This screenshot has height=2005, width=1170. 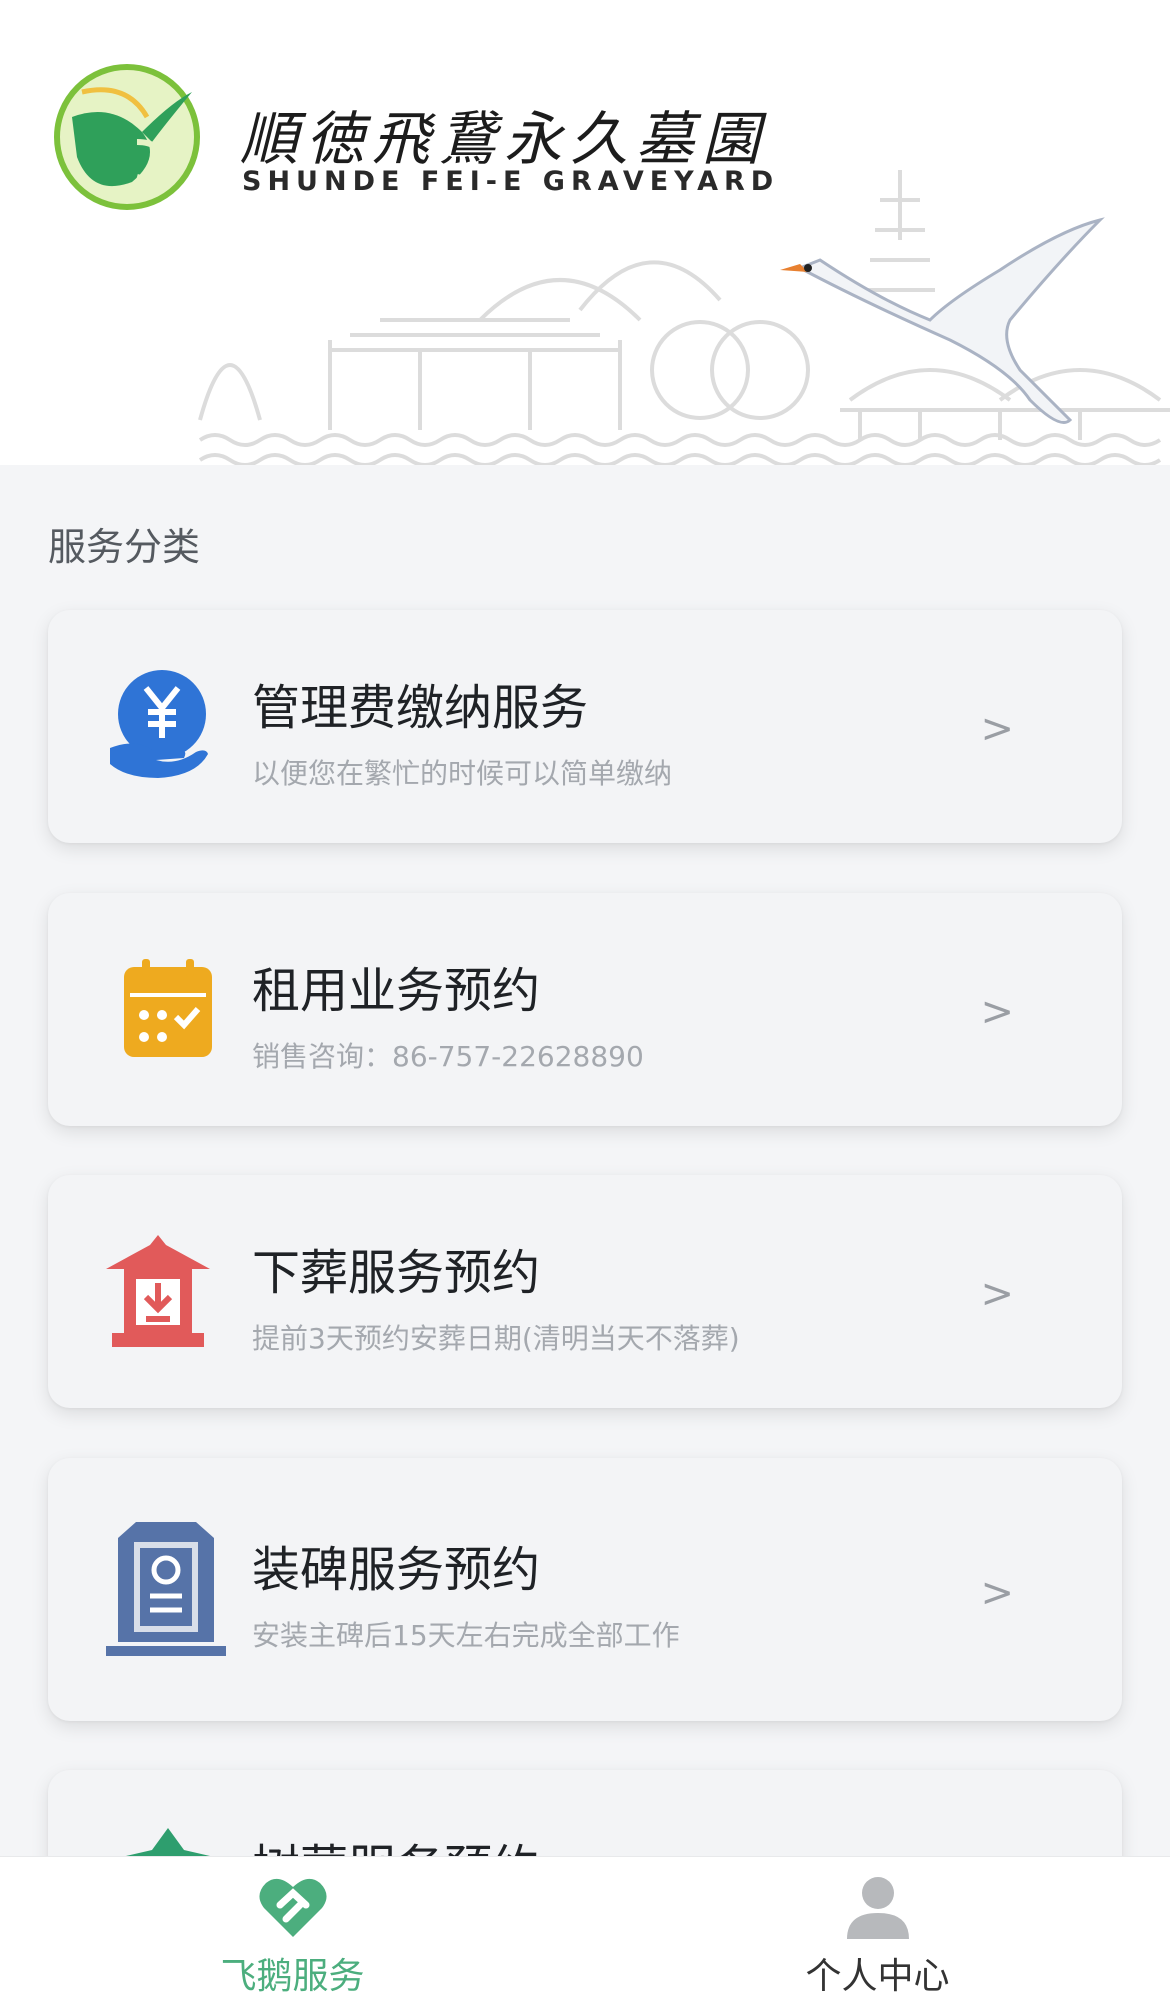 What do you see at coordinates (158, 1291) in the screenshot?
I see `pavilion-download-icon` at bounding box center [158, 1291].